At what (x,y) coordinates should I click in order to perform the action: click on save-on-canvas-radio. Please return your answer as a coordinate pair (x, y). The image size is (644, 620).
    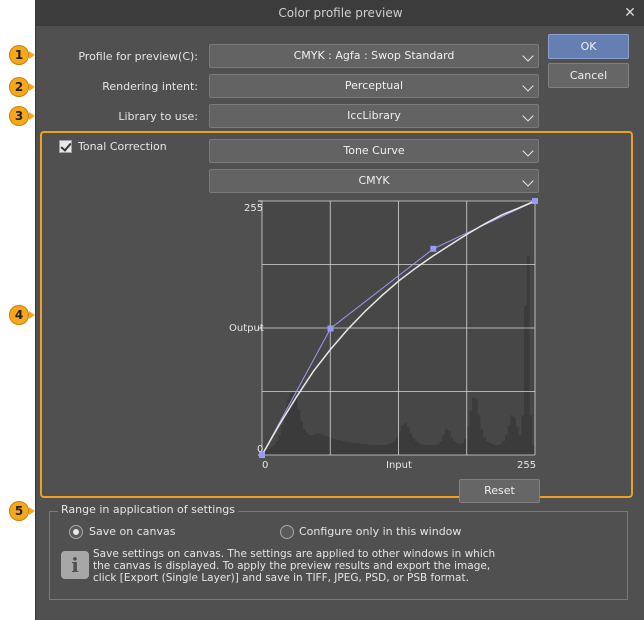
    Looking at the image, I should click on (76, 532).